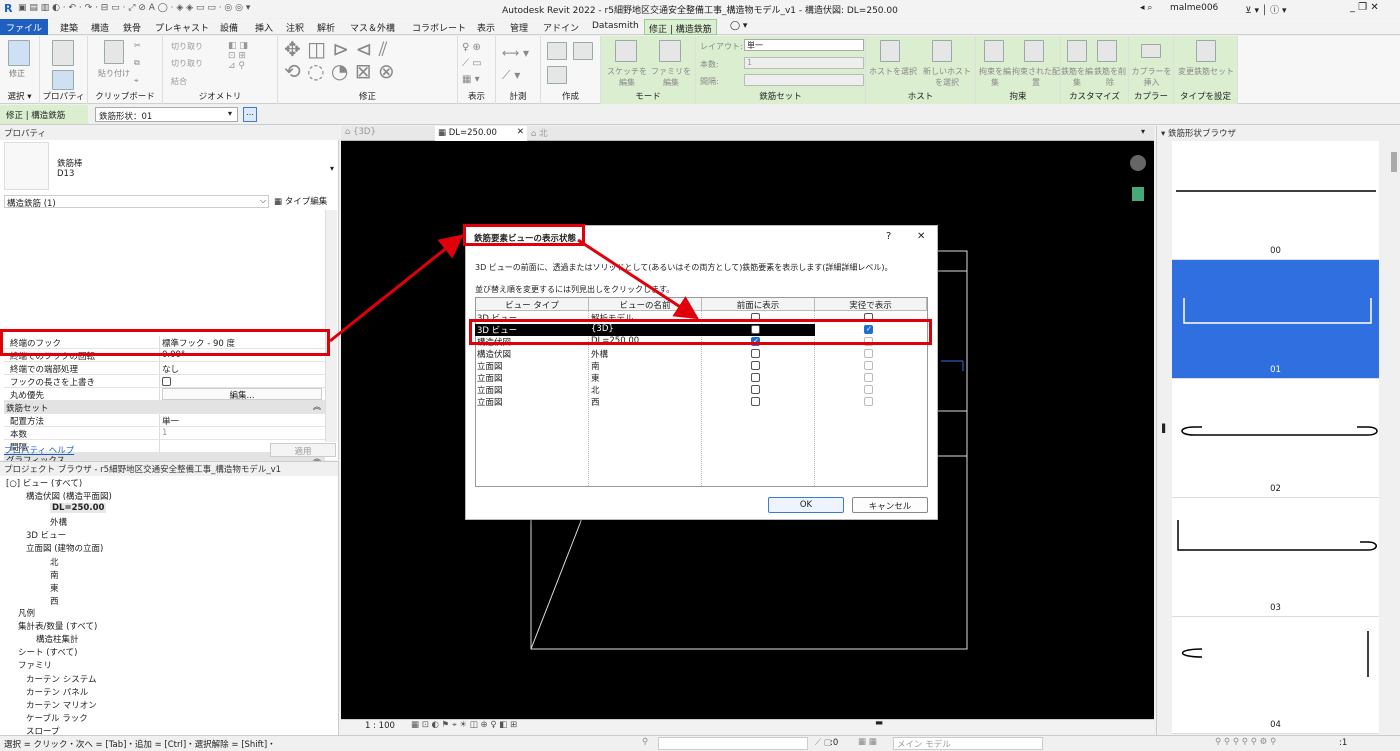  I want to click on filter-count: :1, so click(1343, 743).